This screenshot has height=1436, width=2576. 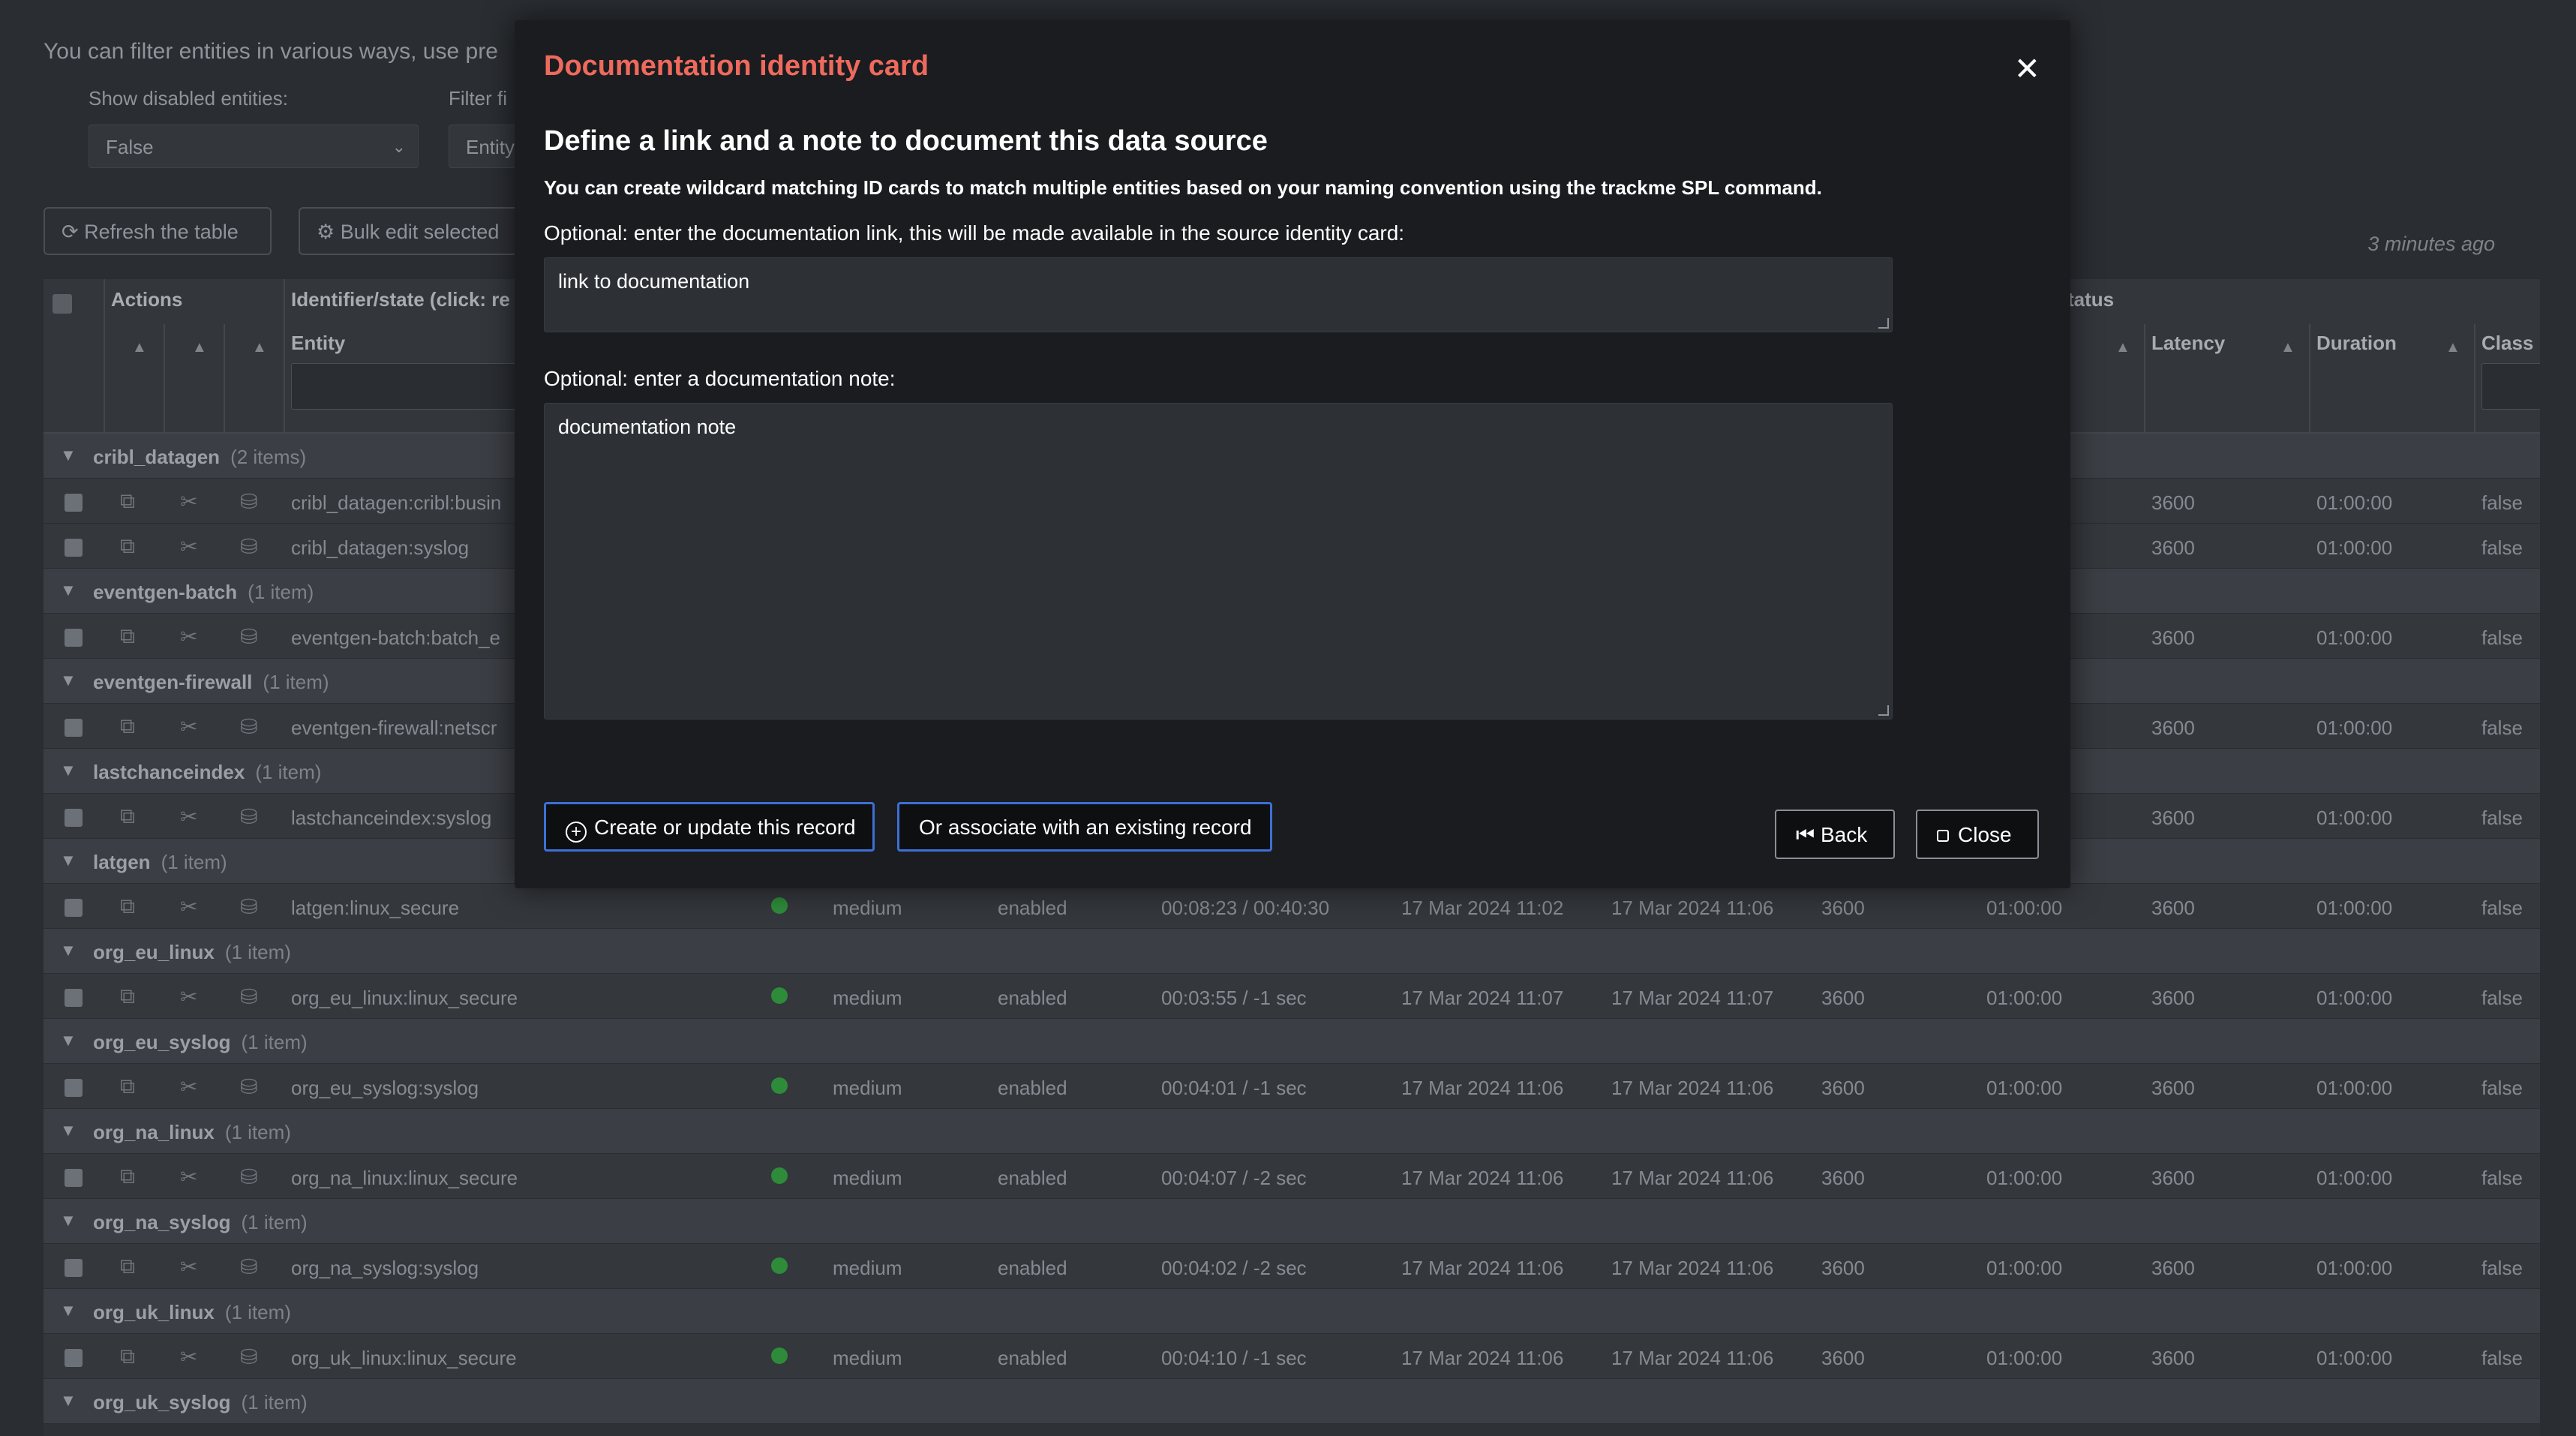 What do you see at coordinates (403, 386) in the screenshot?
I see `entity-filter-input` at bounding box center [403, 386].